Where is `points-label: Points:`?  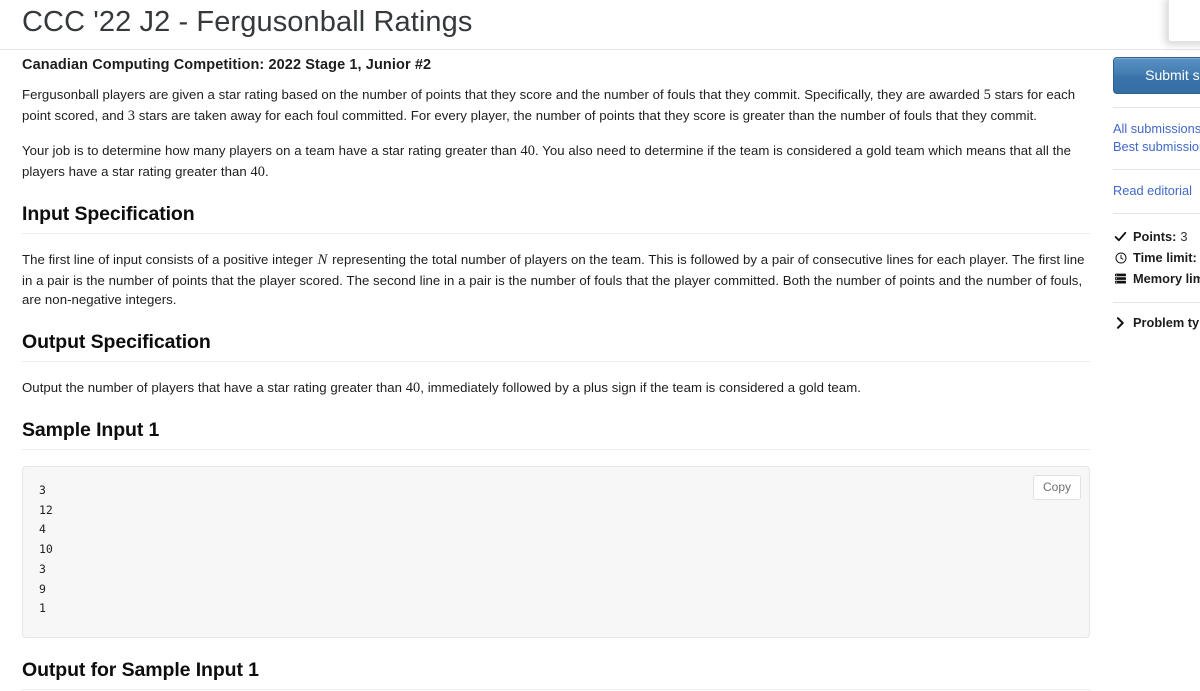
points-label: Points: is located at coordinates (1155, 236).